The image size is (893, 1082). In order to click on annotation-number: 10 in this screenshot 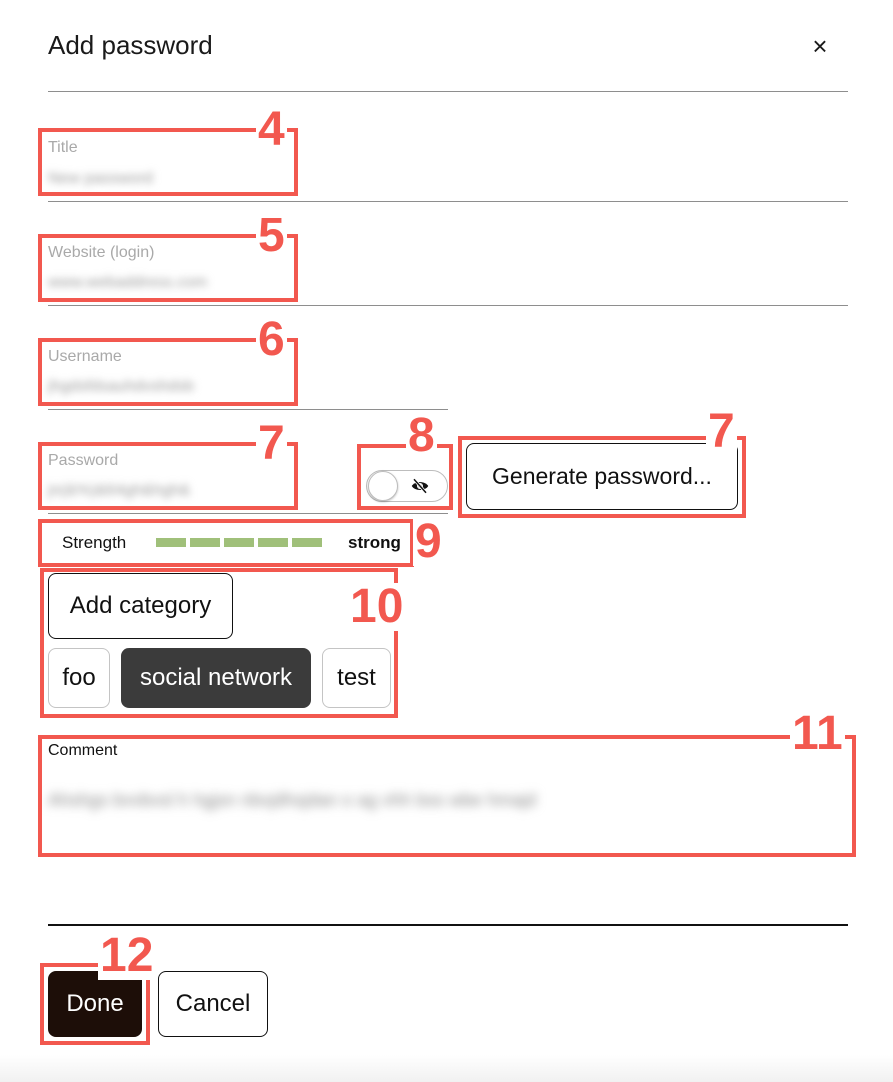, I will do `click(377, 606)`.